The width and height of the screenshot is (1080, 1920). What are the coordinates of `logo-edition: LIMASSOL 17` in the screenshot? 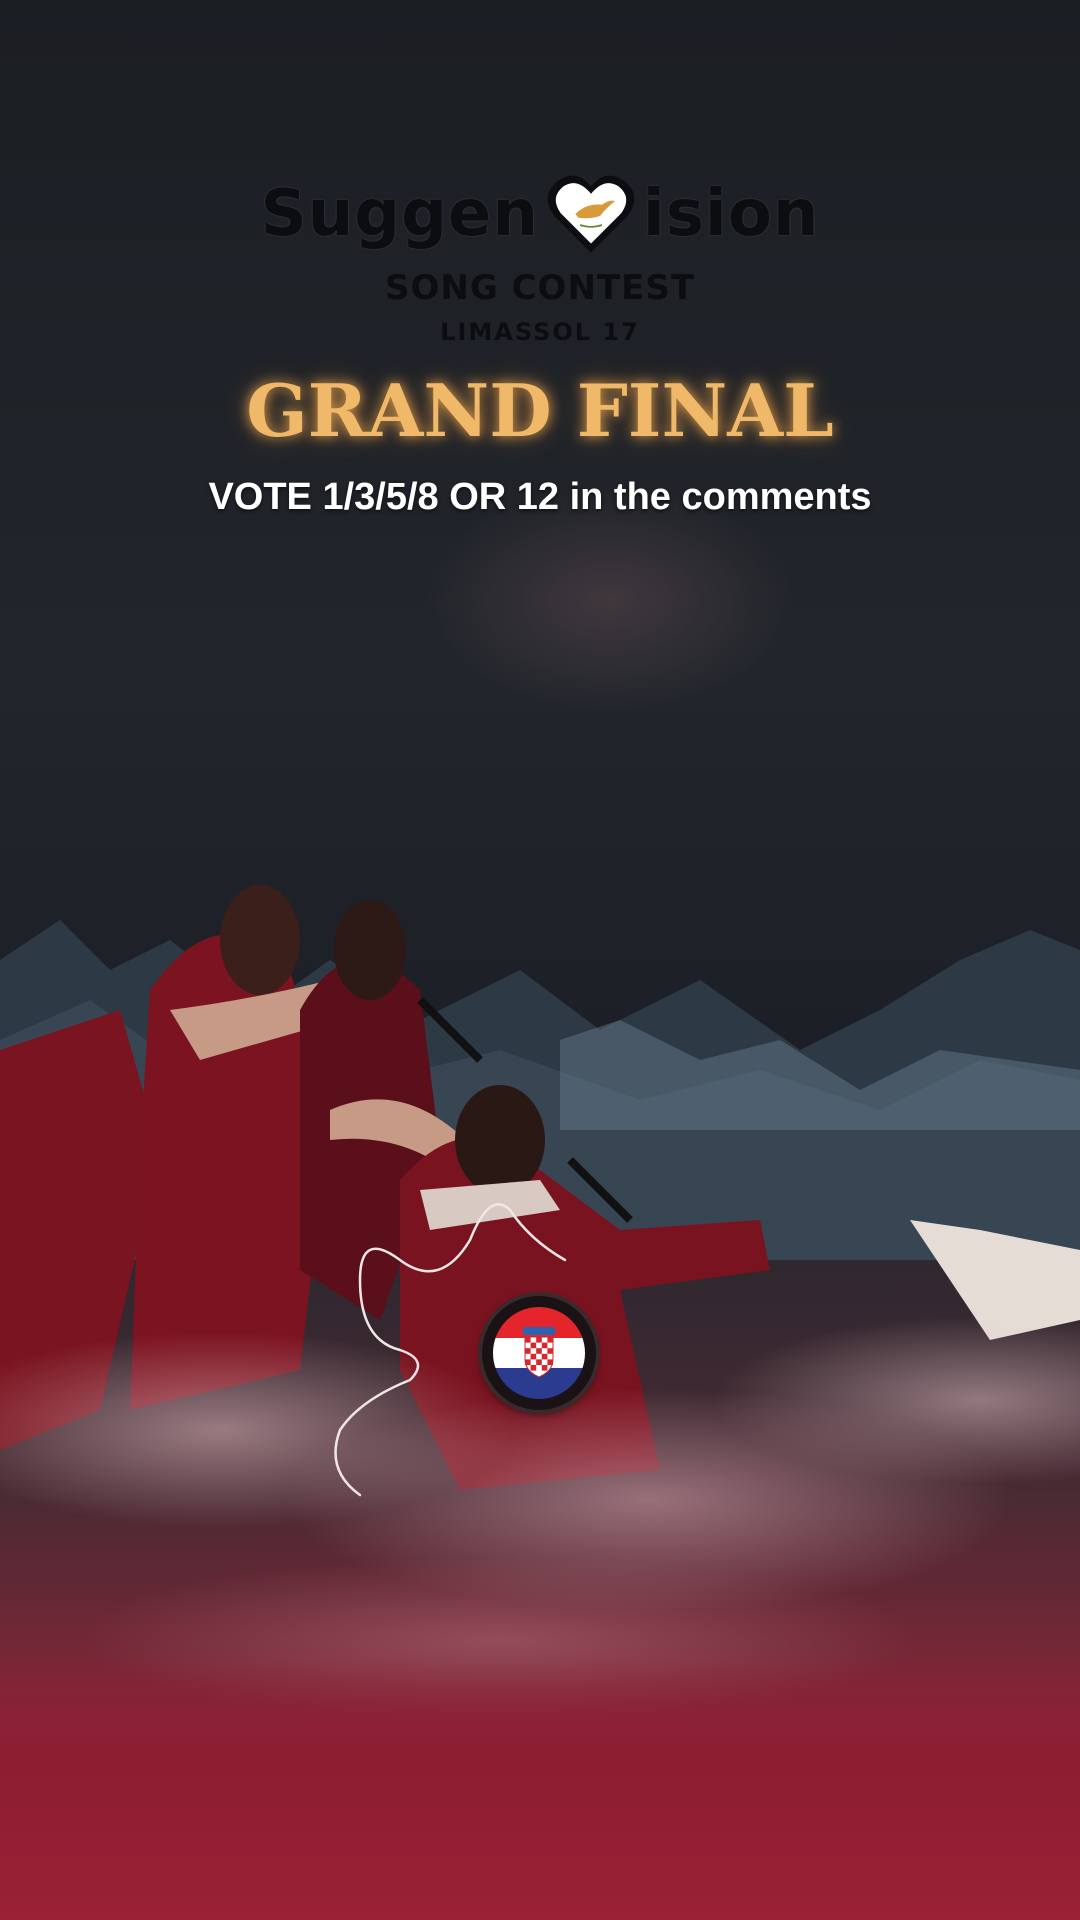 It's located at (540, 332).